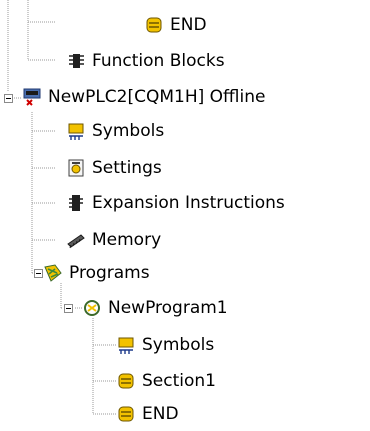 The width and height of the screenshot is (370, 431). What do you see at coordinates (157, 97) in the screenshot?
I see `tree-item-label: NewPLC2[CQM1H] Offline` at bounding box center [157, 97].